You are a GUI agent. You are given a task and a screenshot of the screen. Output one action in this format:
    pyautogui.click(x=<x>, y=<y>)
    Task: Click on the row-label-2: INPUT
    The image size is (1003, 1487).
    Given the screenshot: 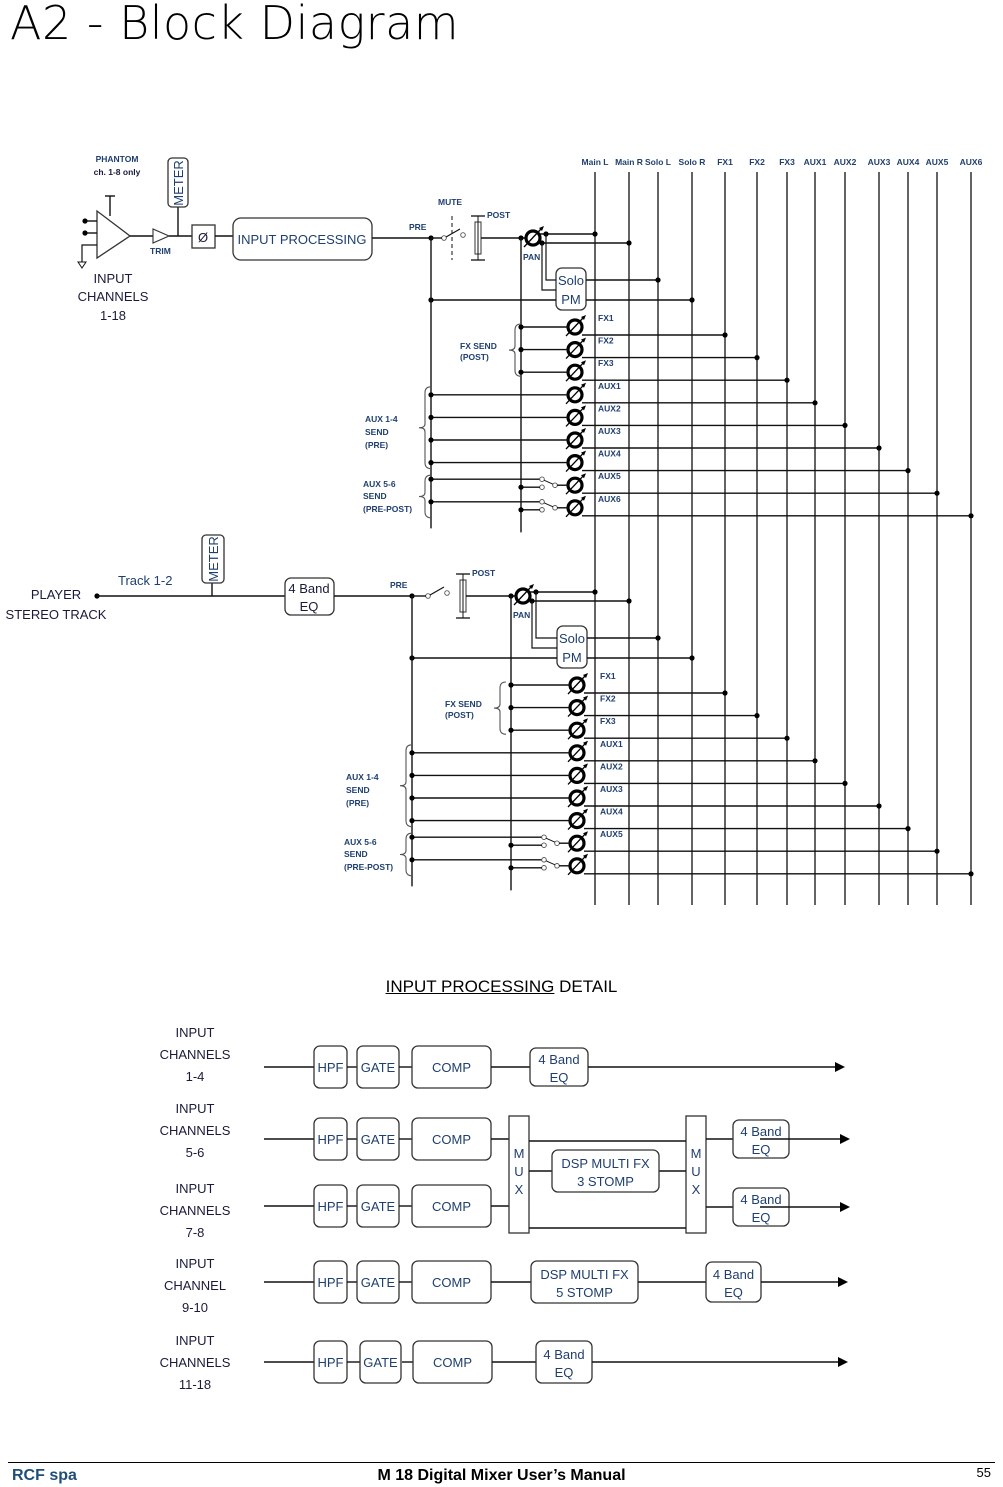 What is the action you would take?
    pyautogui.click(x=195, y=1188)
    